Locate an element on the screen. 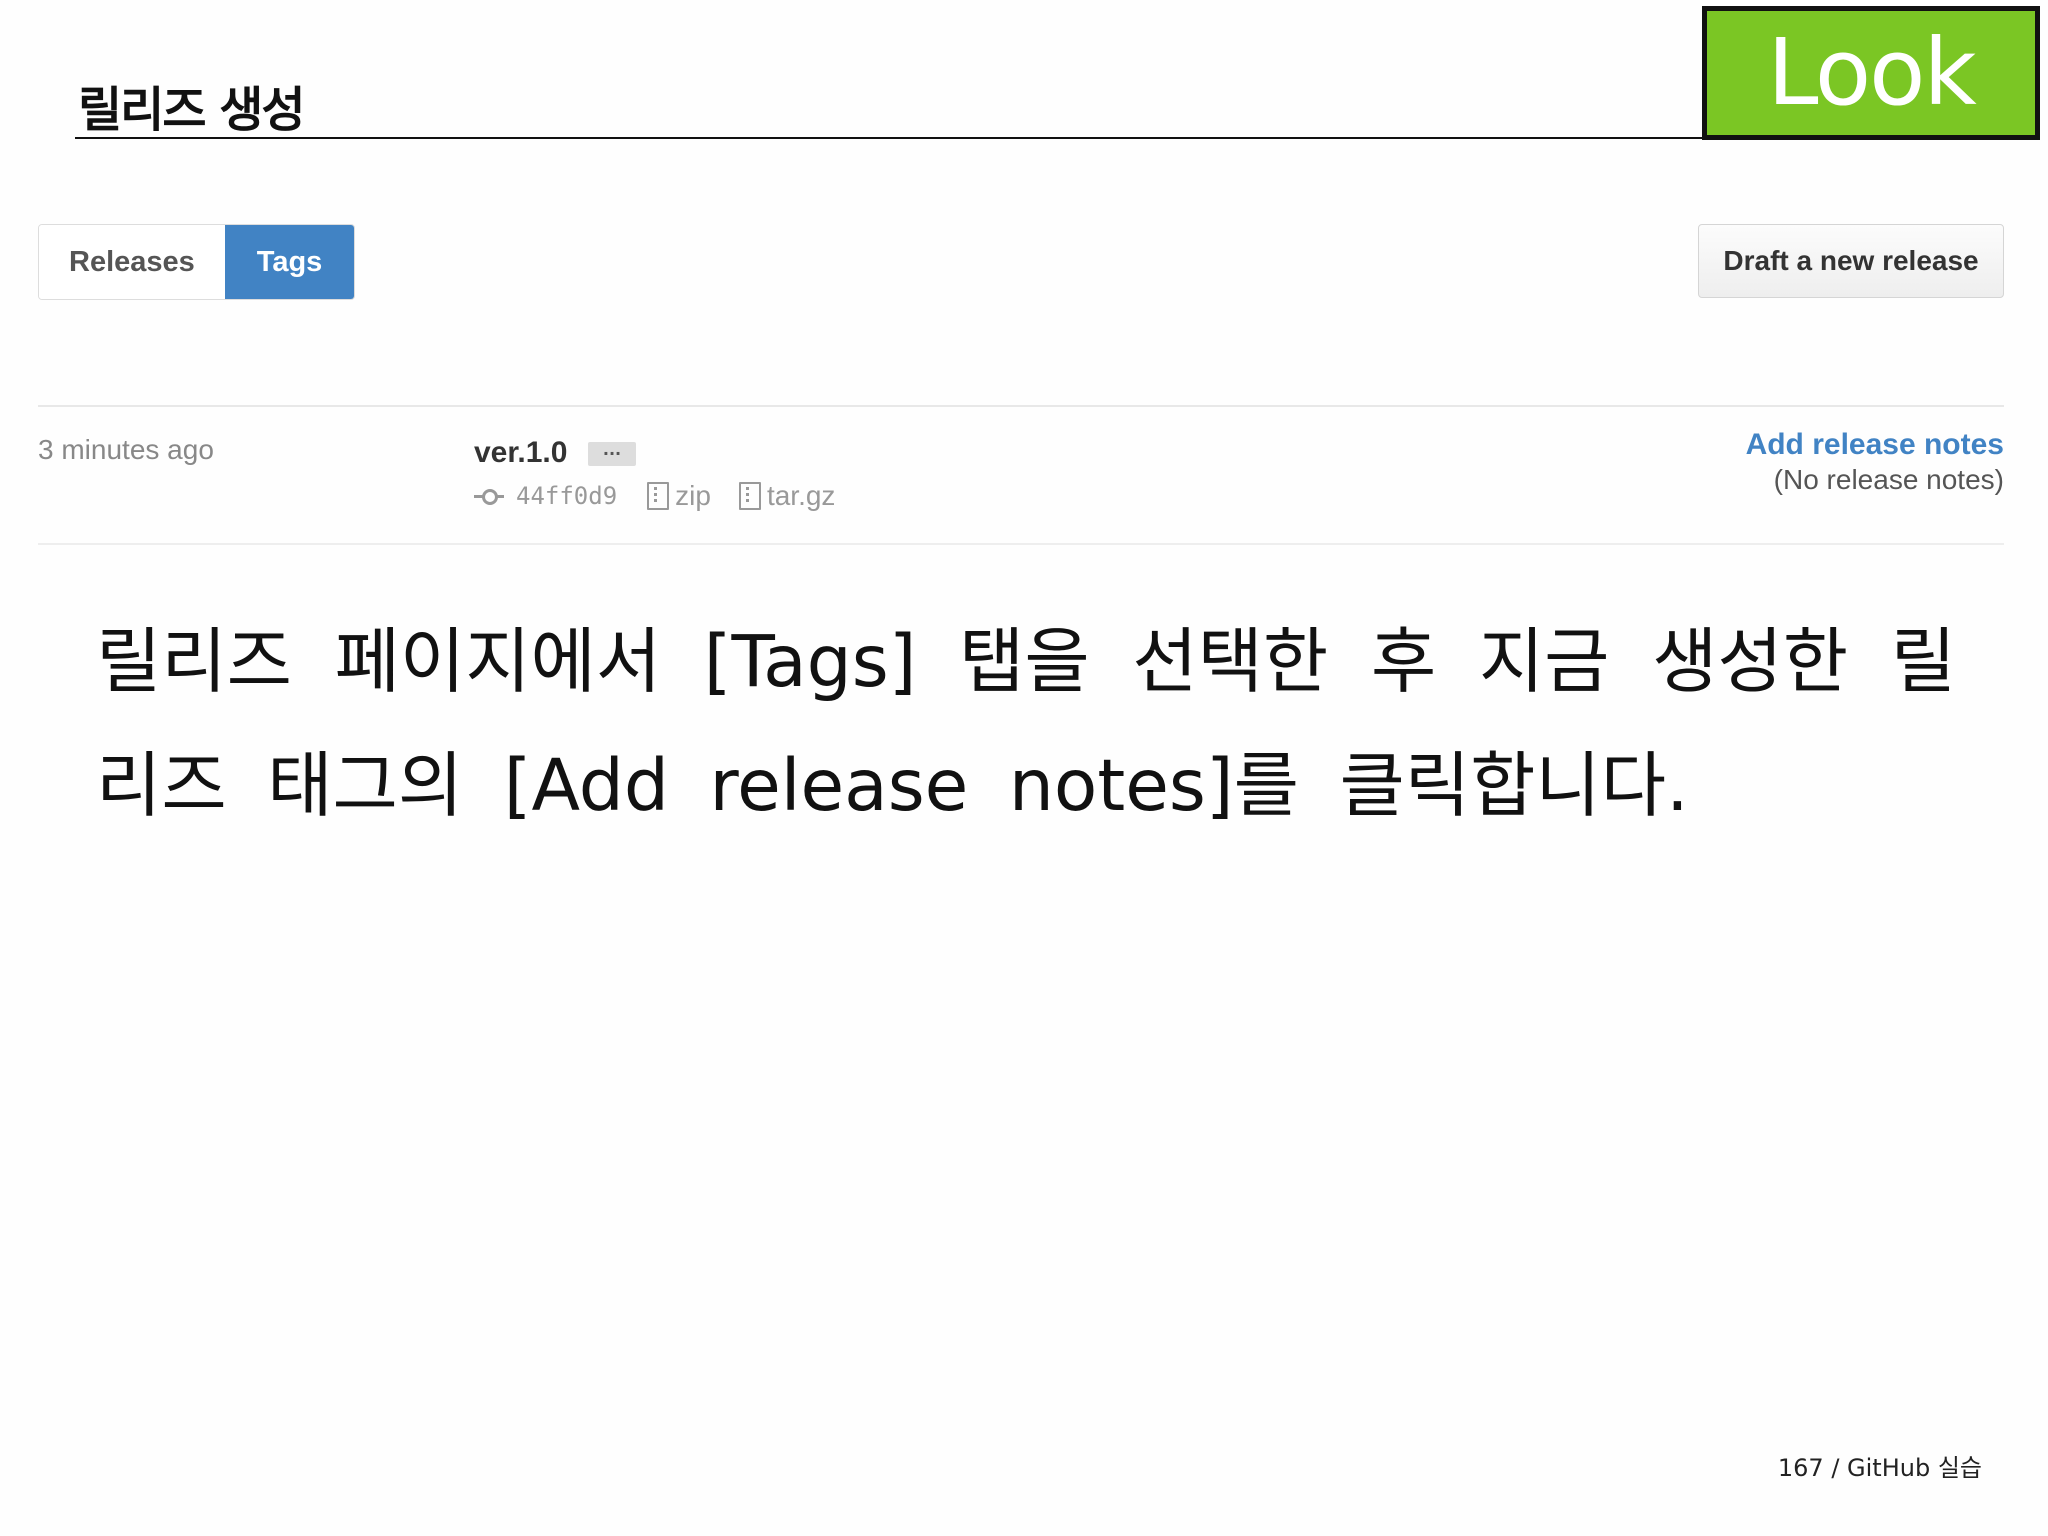  file-tar-icon is located at coordinates (749, 496).